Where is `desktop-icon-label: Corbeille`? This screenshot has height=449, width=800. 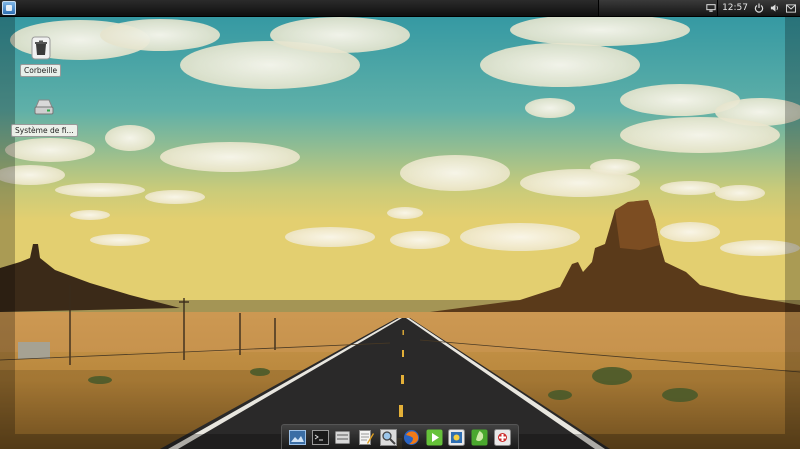
desktop-icon-label: Corbeille is located at coordinates (41, 70).